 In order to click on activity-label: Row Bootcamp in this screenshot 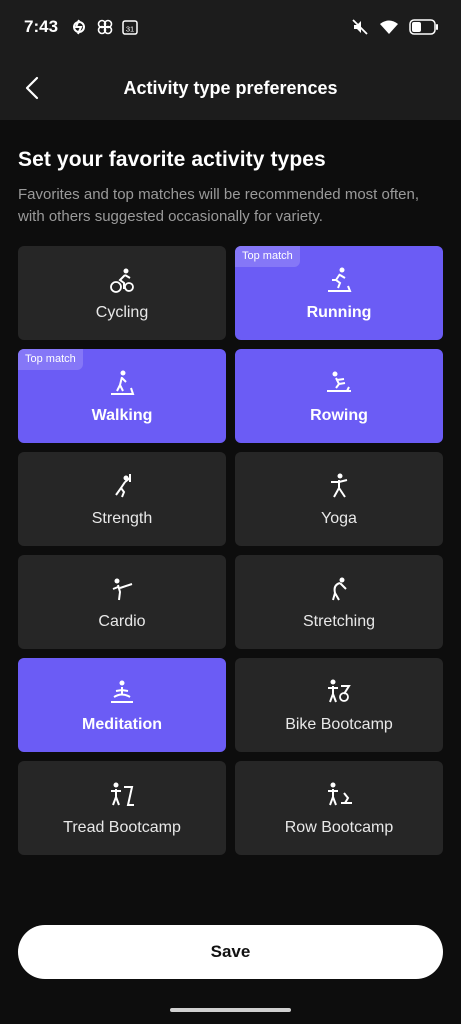, I will do `click(339, 827)`.